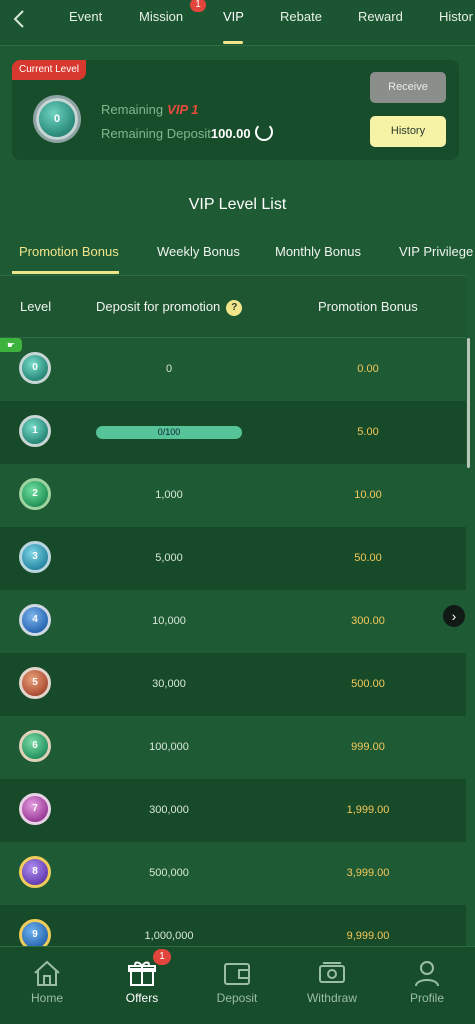  What do you see at coordinates (233, 16) in the screenshot?
I see `tab-vip: VIP` at bounding box center [233, 16].